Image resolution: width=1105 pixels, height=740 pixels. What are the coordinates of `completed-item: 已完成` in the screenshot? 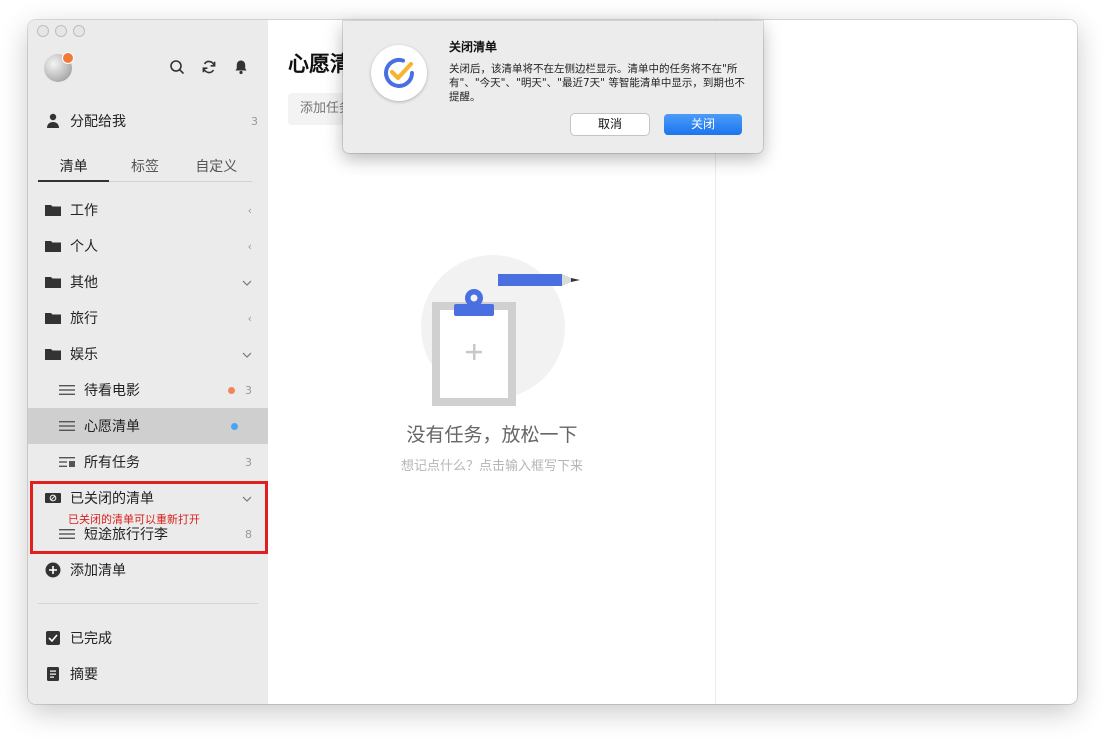 It's located at (148, 638).